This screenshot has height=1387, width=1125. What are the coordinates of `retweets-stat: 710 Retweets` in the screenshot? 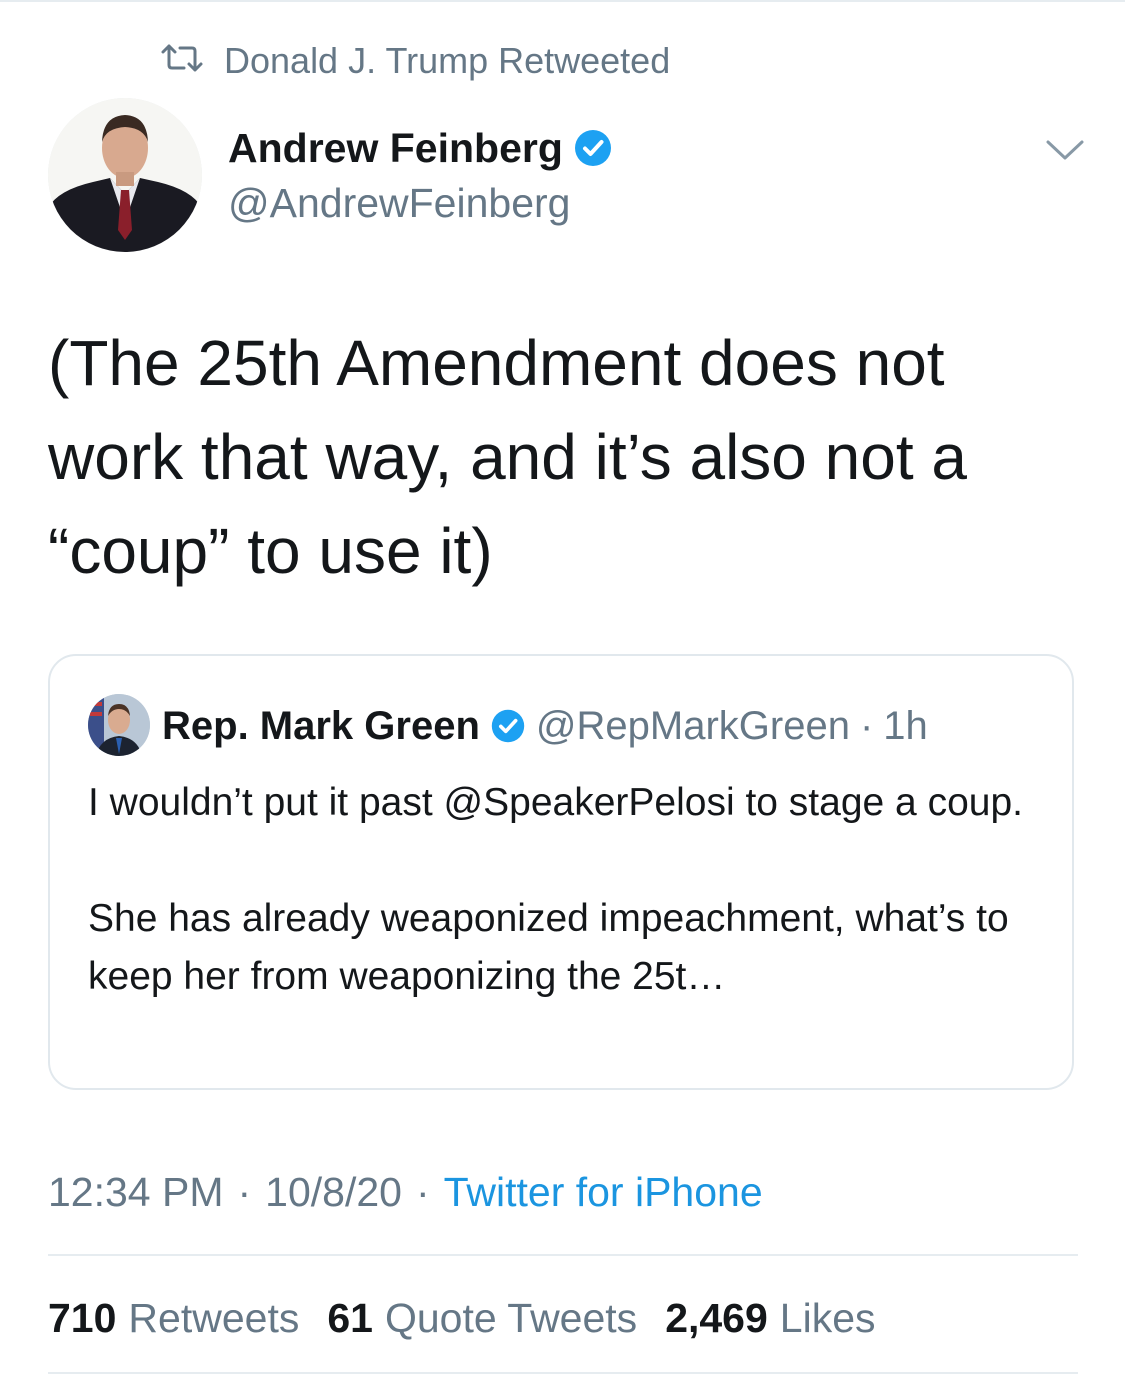 It's located at (173, 1318).